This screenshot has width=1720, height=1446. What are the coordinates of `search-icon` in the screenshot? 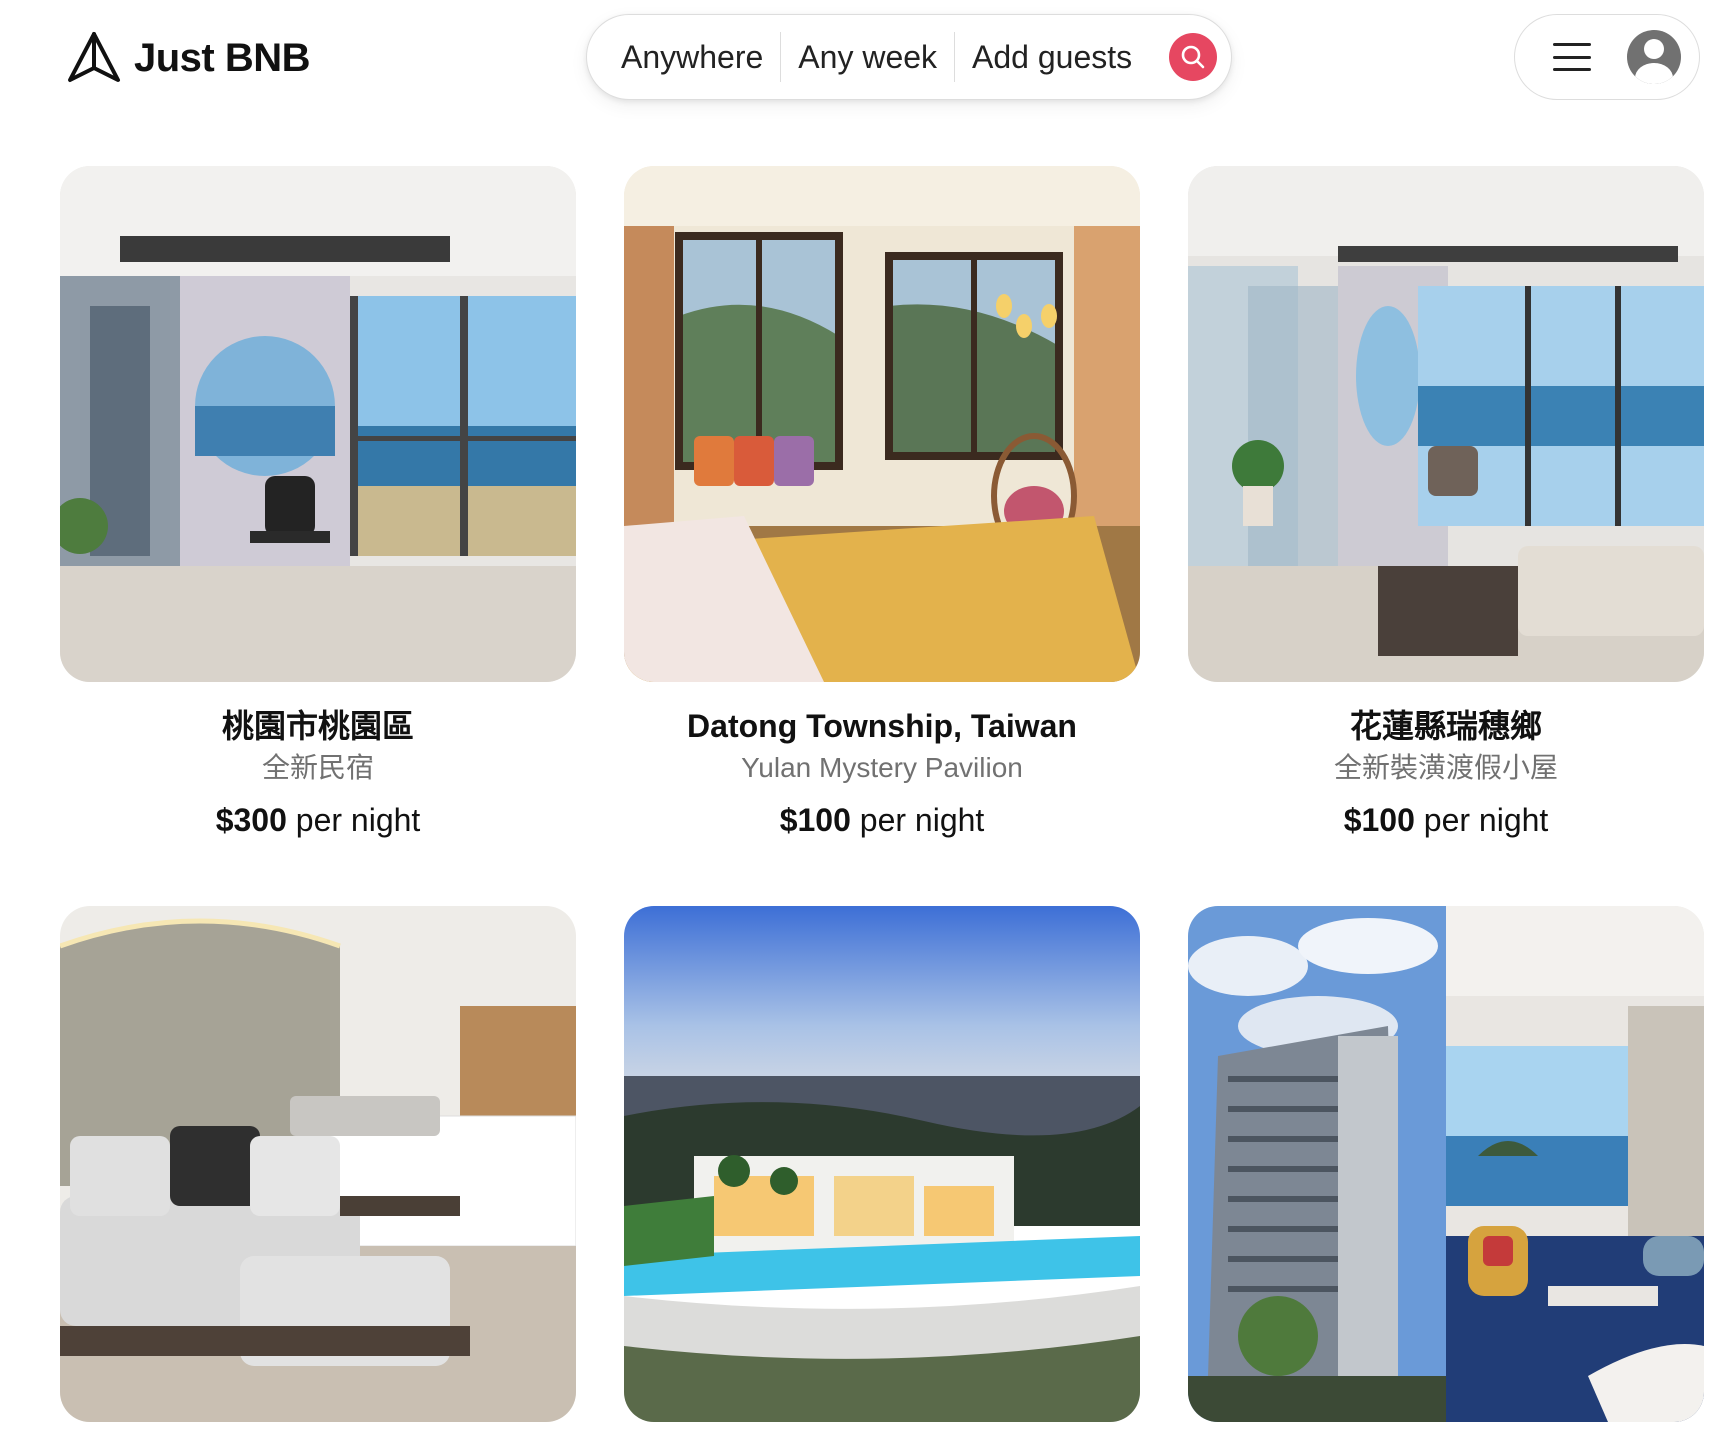 It's located at (1193, 57).